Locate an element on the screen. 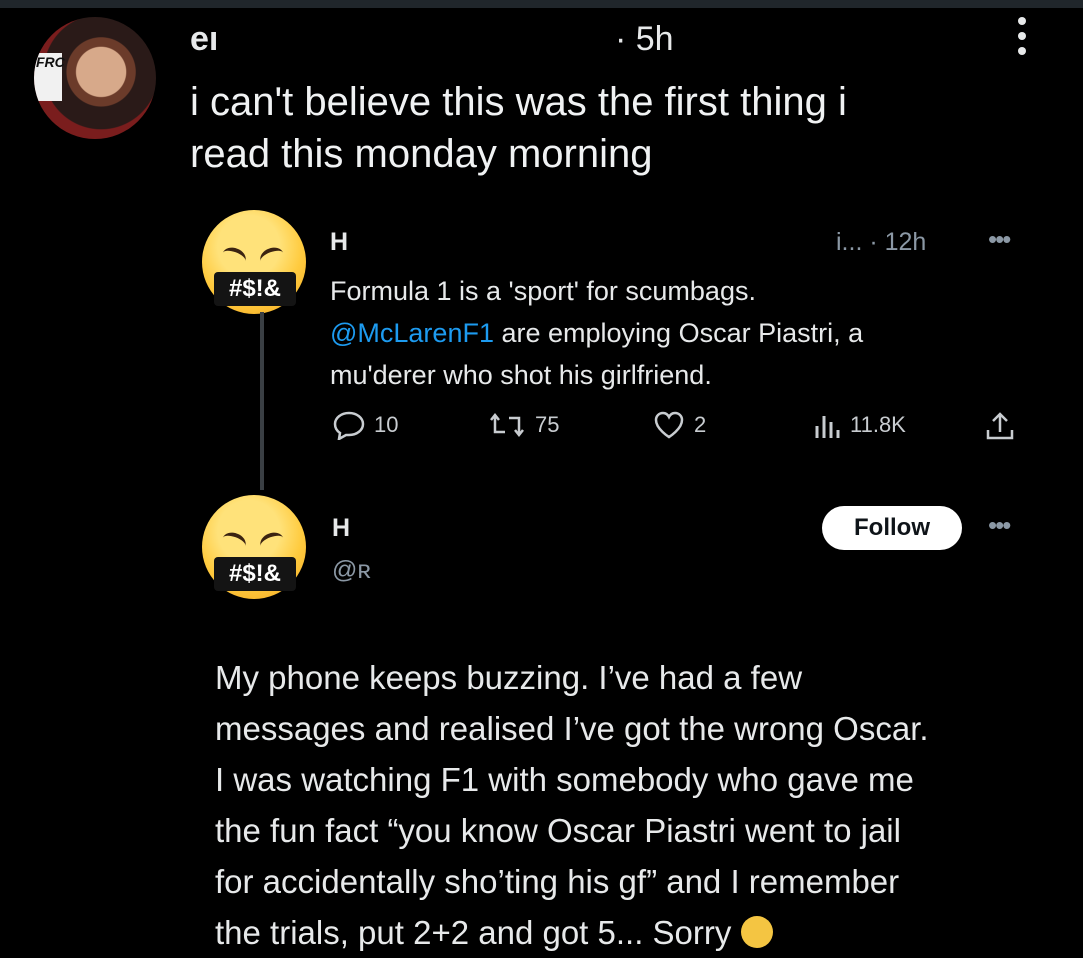 This screenshot has height=958, width=1083. quoted-text-line: Formula 1 is a 'sport' for scumbags. is located at coordinates (543, 291).